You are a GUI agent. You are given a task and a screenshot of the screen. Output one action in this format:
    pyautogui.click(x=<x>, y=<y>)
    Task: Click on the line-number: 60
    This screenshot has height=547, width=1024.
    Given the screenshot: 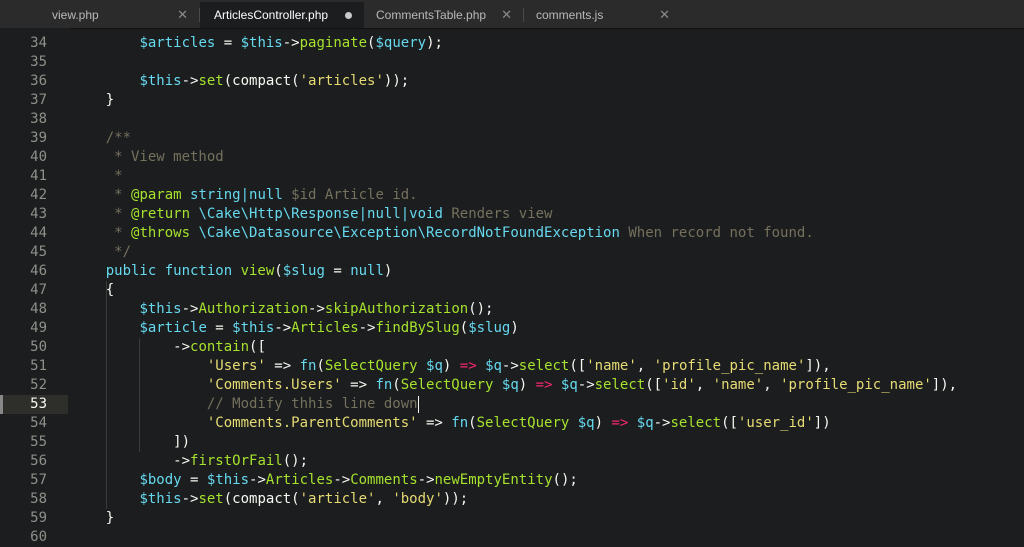 What is the action you would take?
    pyautogui.click(x=23, y=537)
    